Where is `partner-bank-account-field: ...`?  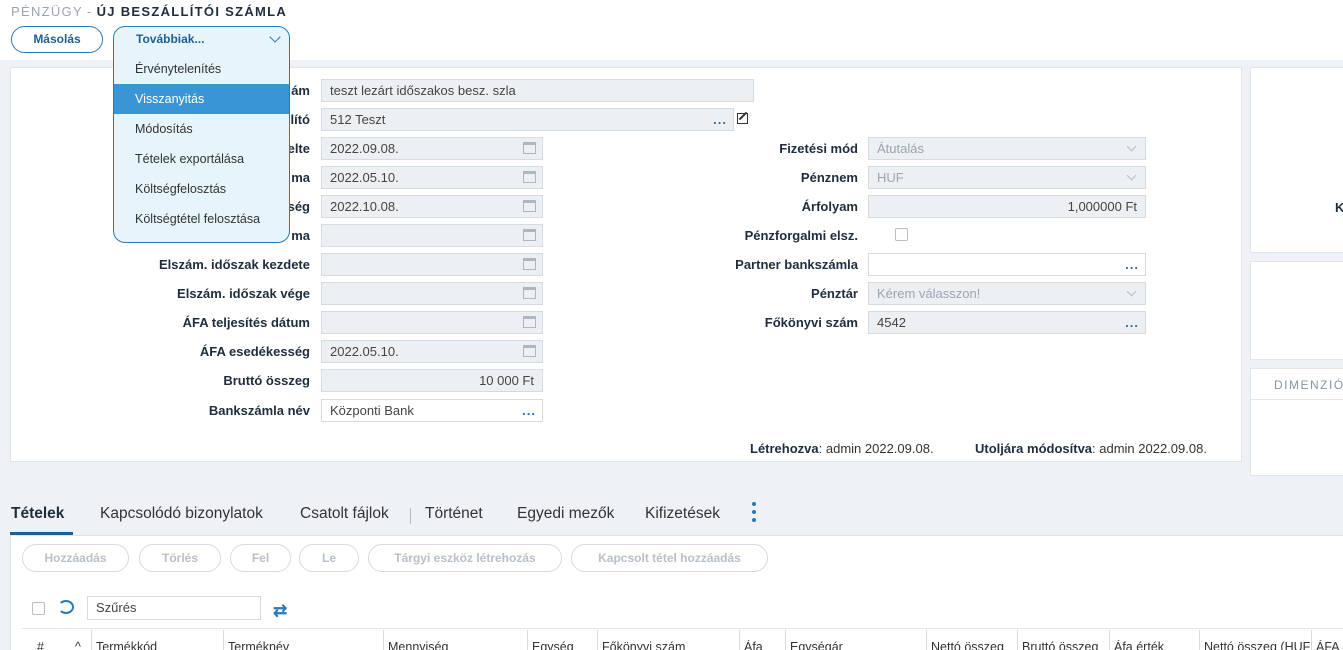
partner-bank-account-field: ... is located at coordinates (1007, 264).